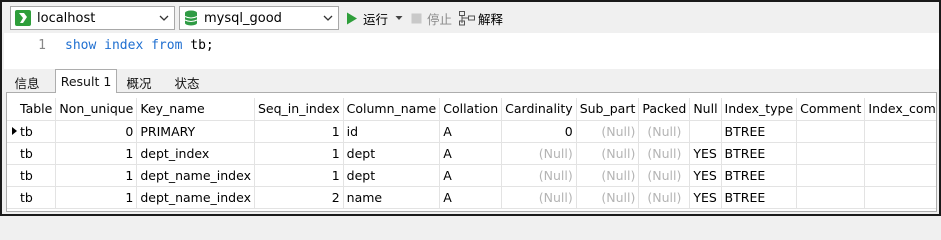 The height and width of the screenshot is (240, 941). I want to click on stop-label: 停止, so click(440, 19).